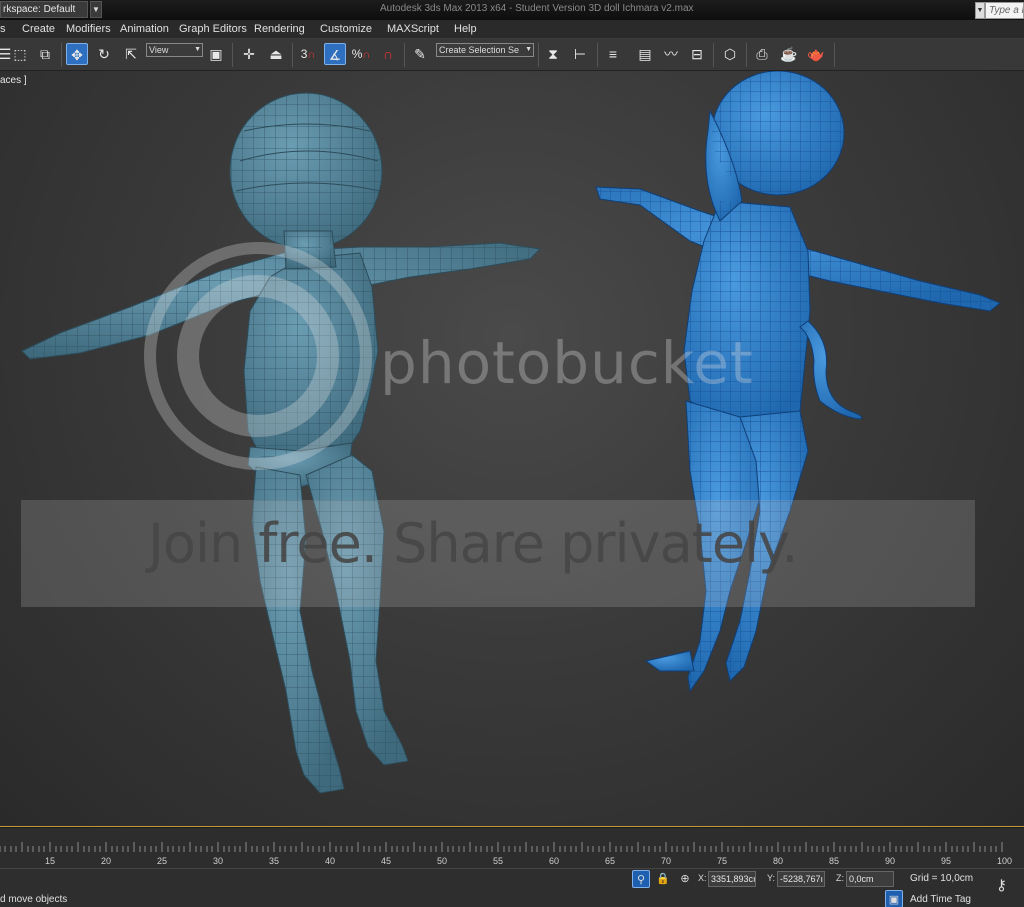 The image size is (1024, 907). Describe the element at coordinates (38, 29) in the screenshot. I see `menu-item-create: Create` at that location.